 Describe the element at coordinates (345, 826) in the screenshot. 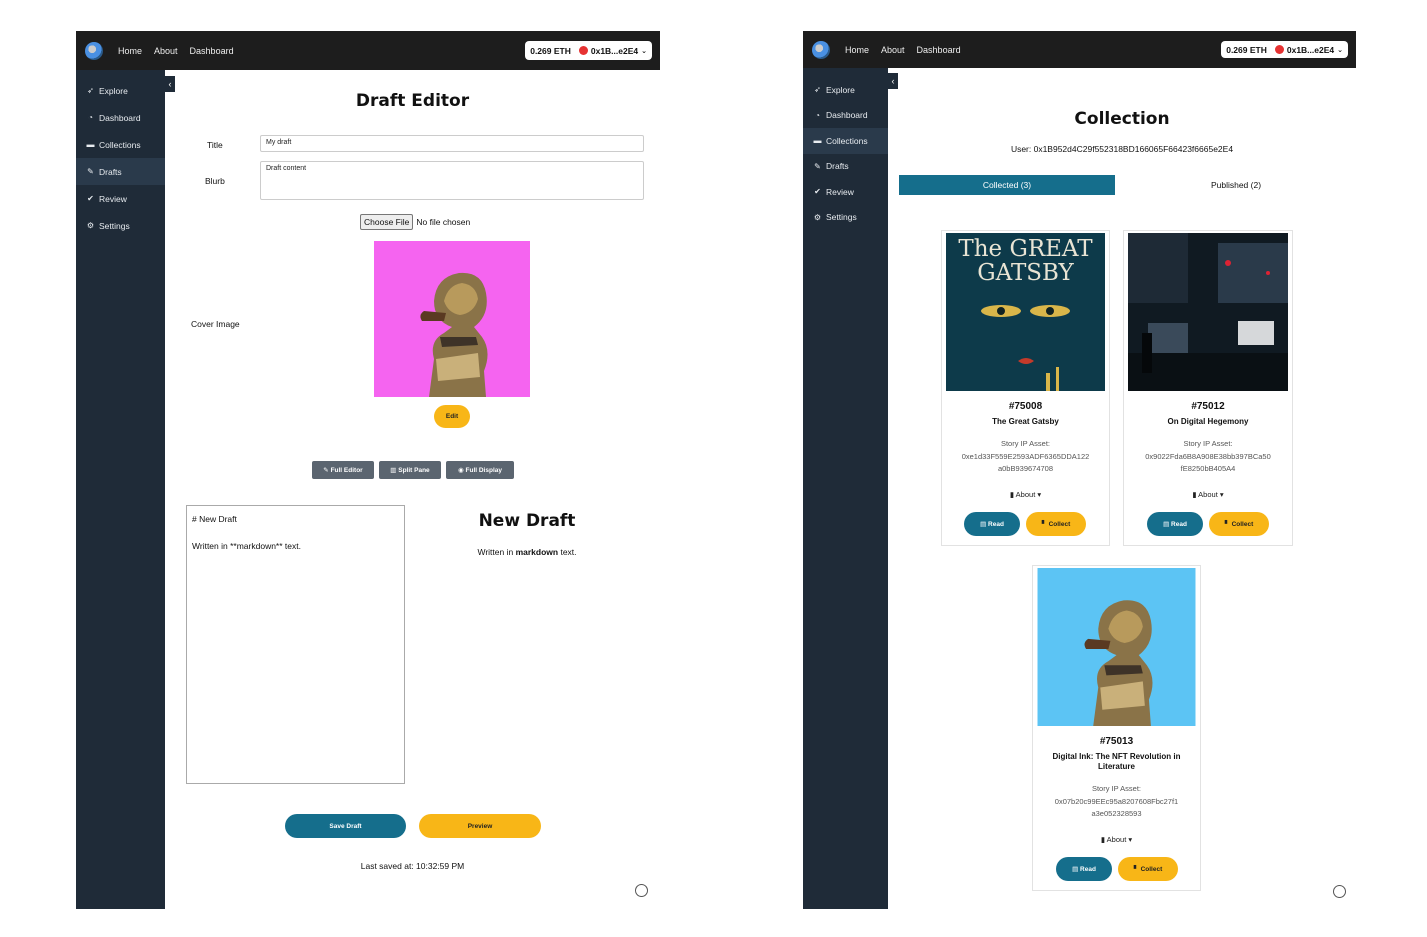

I see `save-draft-button: Save Draft` at that location.